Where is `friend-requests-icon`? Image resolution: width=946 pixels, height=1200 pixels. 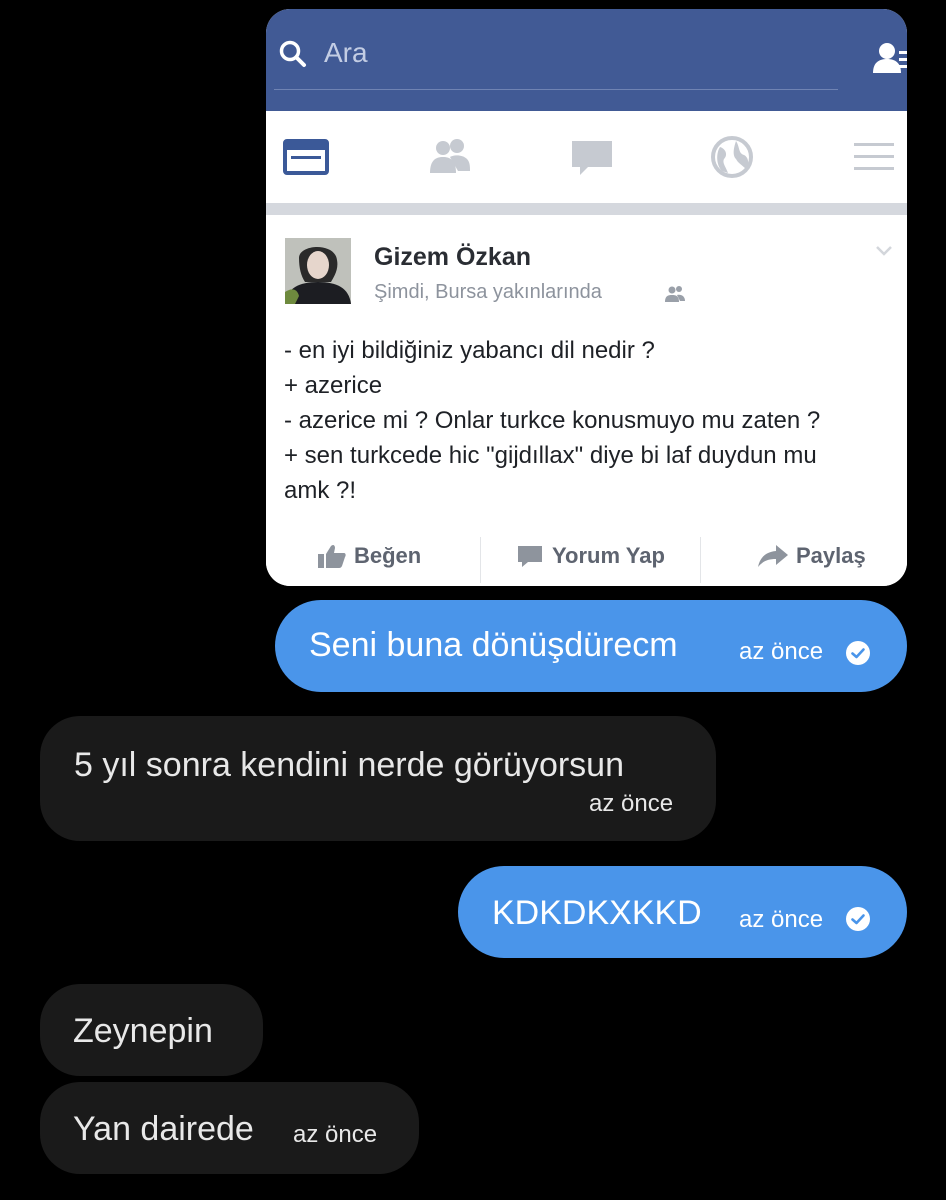
friend-requests-icon is located at coordinates (890, 58).